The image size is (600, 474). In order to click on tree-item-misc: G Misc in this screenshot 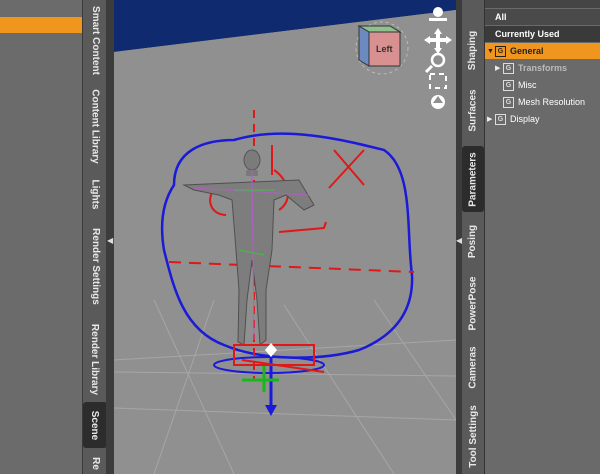, I will do `click(542, 85)`.